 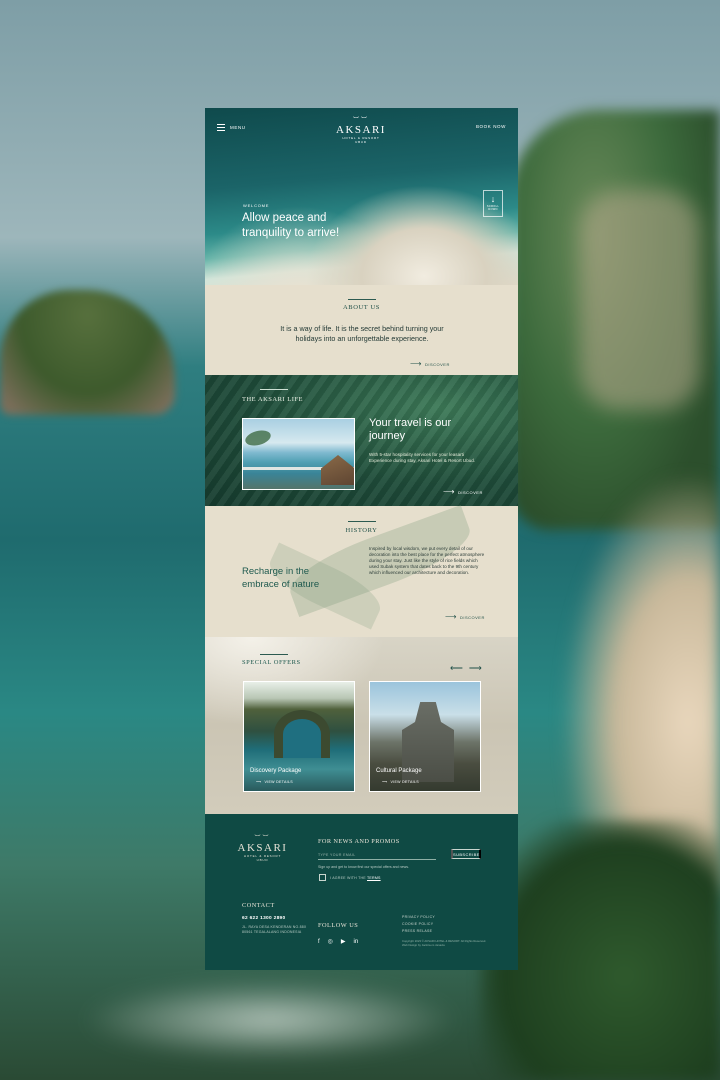 I want to click on terms-agreement: I AGREE WITH THE TERMS, so click(x=355, y=878).